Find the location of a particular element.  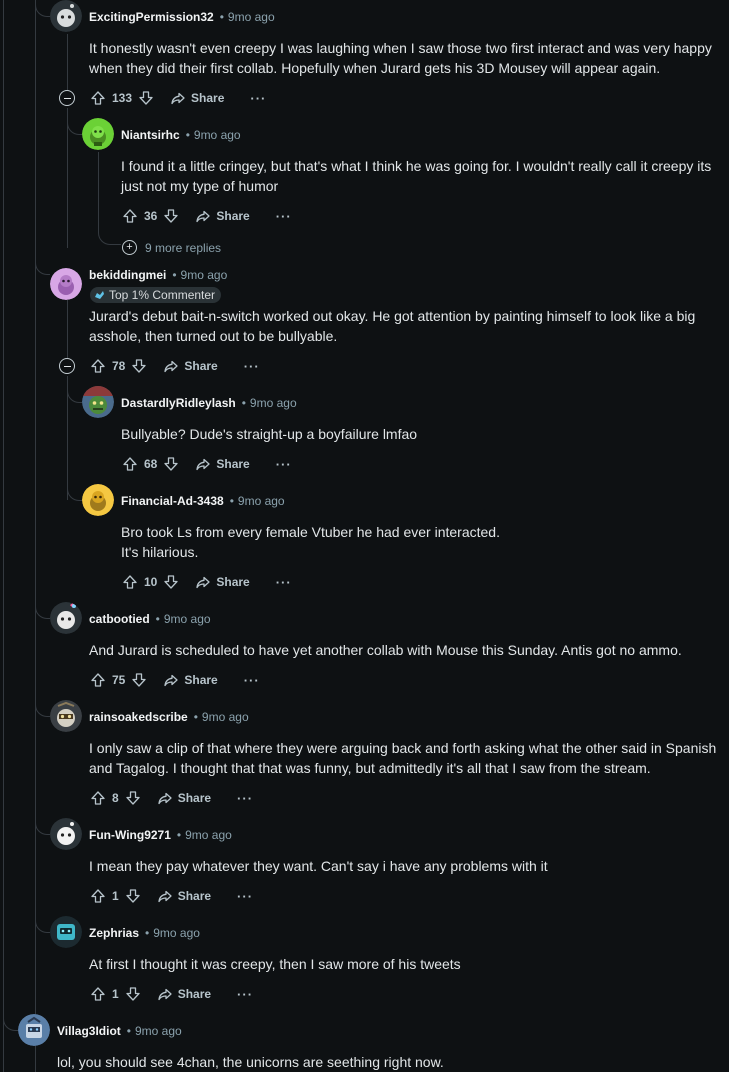

username: catbootied is located at coordinates (119, 619).